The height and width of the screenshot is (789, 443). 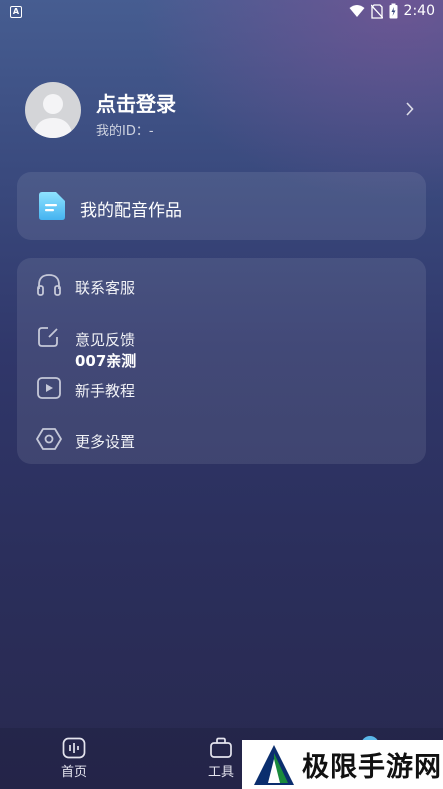 I want to click on wifi-icon, so click(x=357, y=11).